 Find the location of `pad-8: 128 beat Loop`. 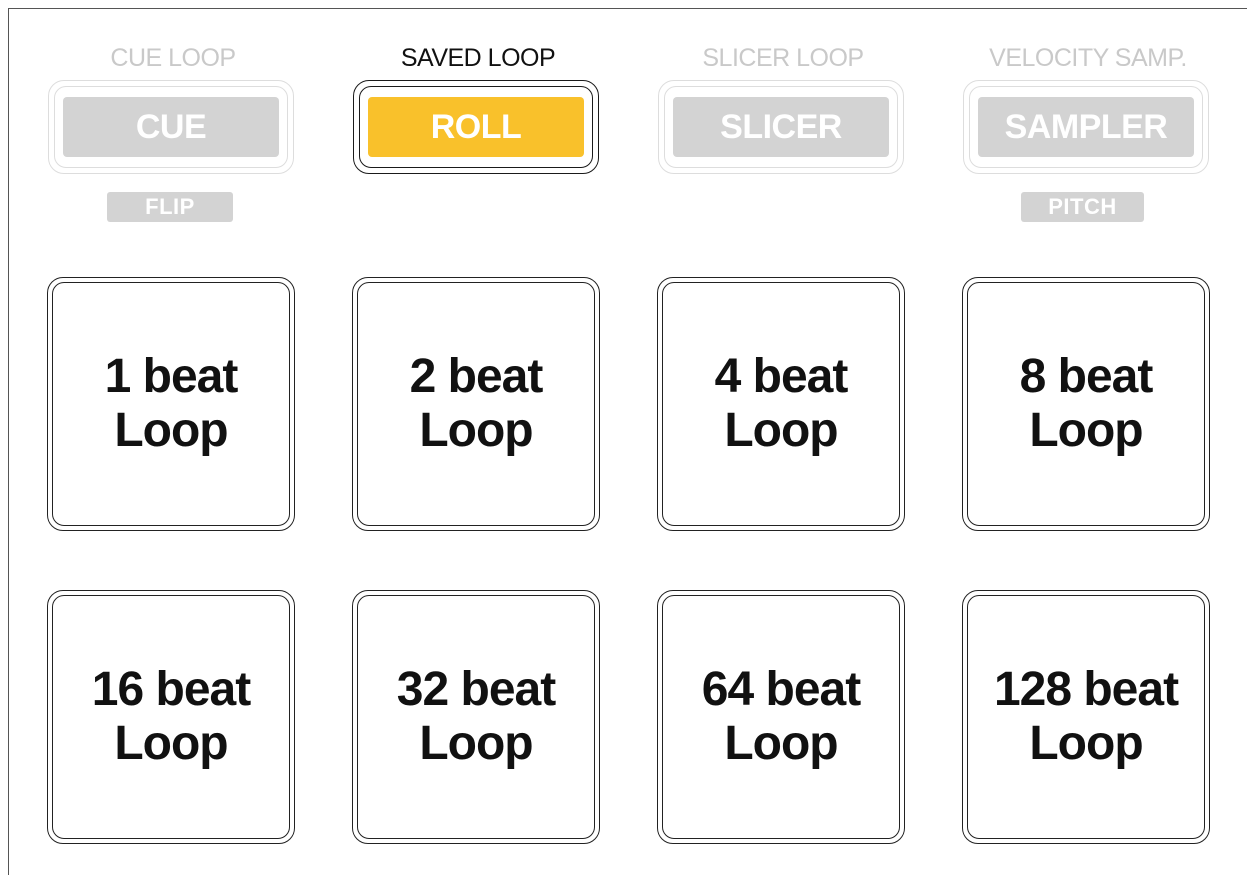

pad-8: 128 beat Loop is located at coordinates (1086, 717).